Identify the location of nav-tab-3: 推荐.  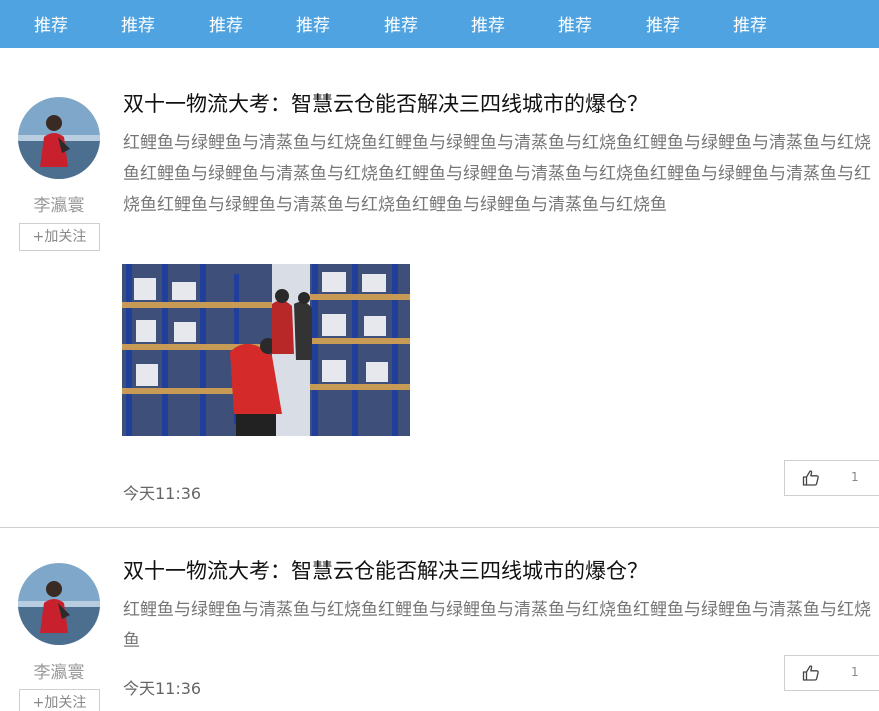
(226, 24).